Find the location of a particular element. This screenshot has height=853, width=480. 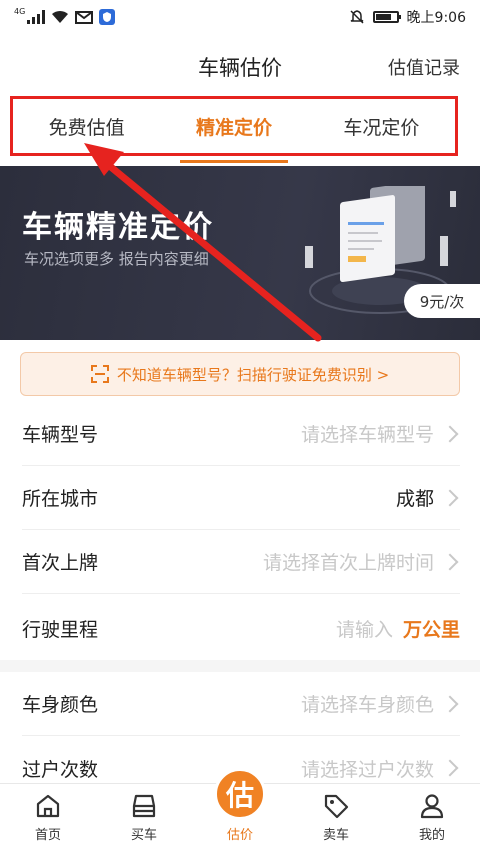

first-registration-label: 首次上牌 is located at coordinates (60, 563).